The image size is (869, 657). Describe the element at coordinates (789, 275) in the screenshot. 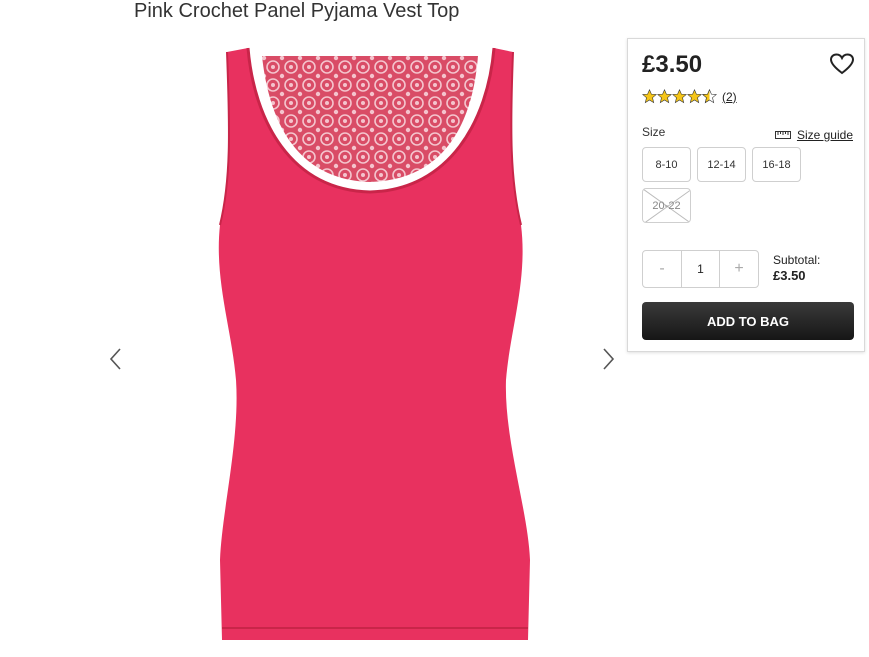

I see `subtotal-amount: £3.50` at that location.